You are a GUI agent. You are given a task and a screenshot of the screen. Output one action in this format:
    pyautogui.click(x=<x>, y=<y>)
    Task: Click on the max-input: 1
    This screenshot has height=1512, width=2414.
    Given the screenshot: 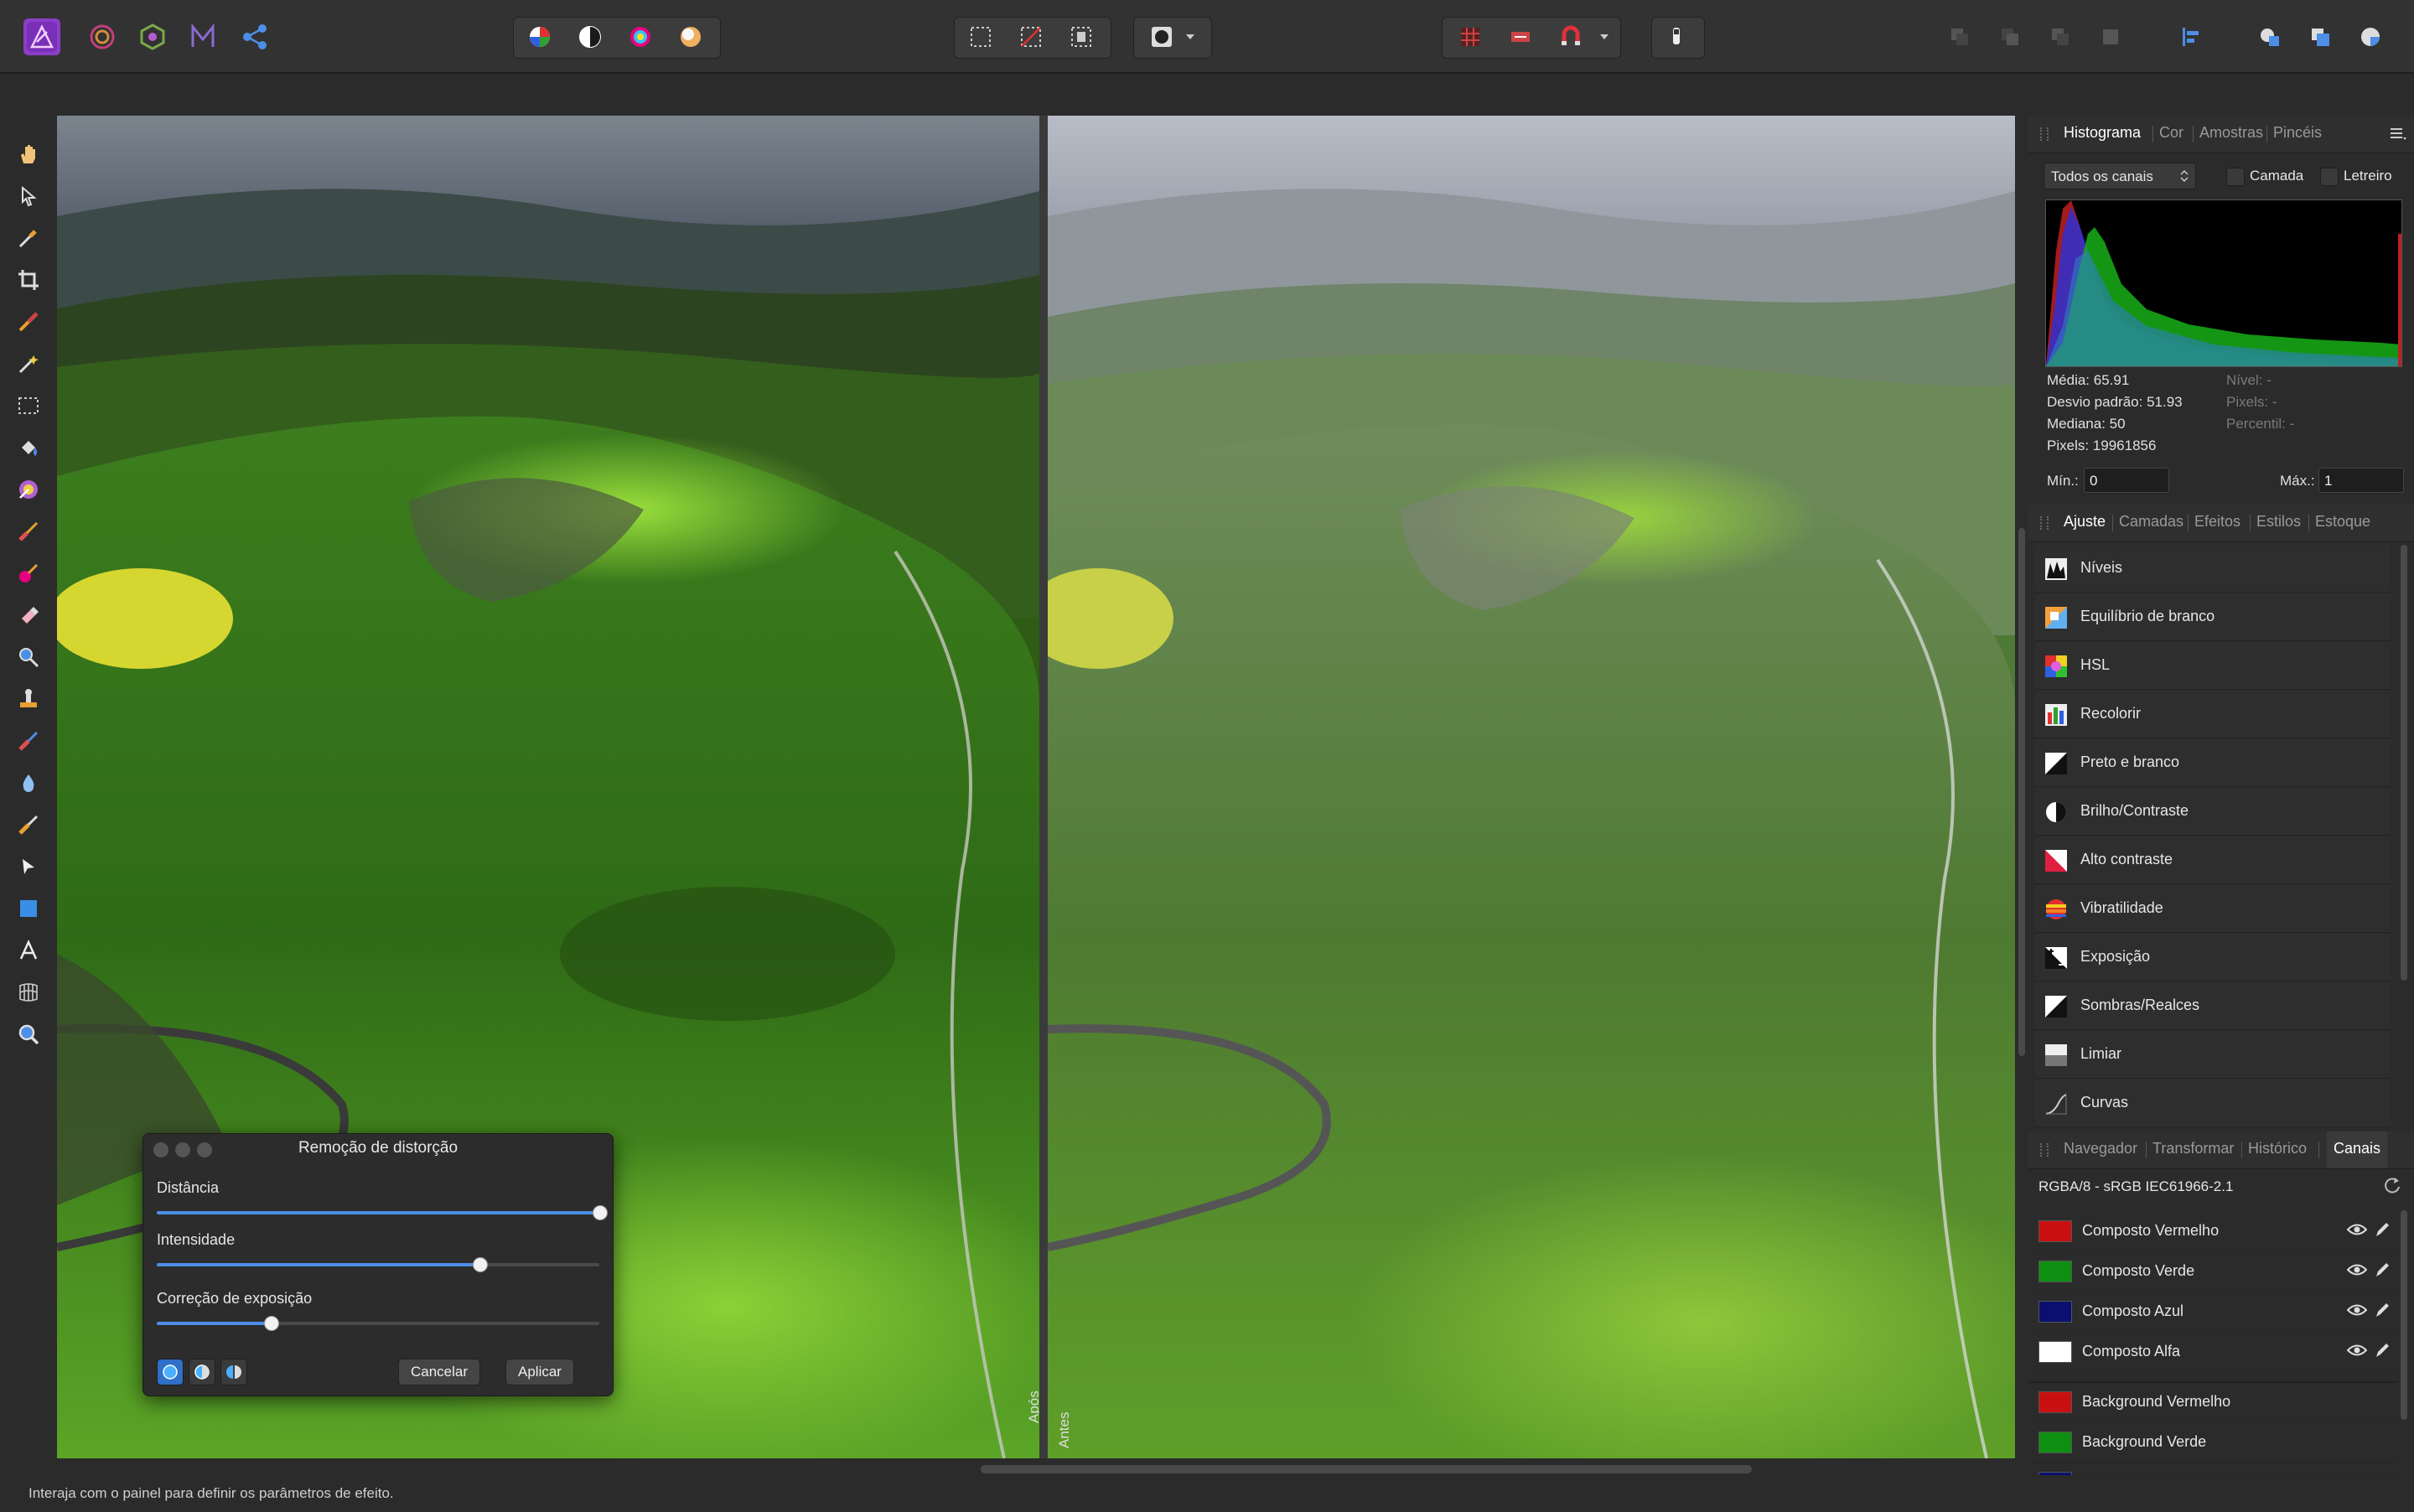 What is the action you would take?
    pyautogui.click(x=2361, y=480)
    